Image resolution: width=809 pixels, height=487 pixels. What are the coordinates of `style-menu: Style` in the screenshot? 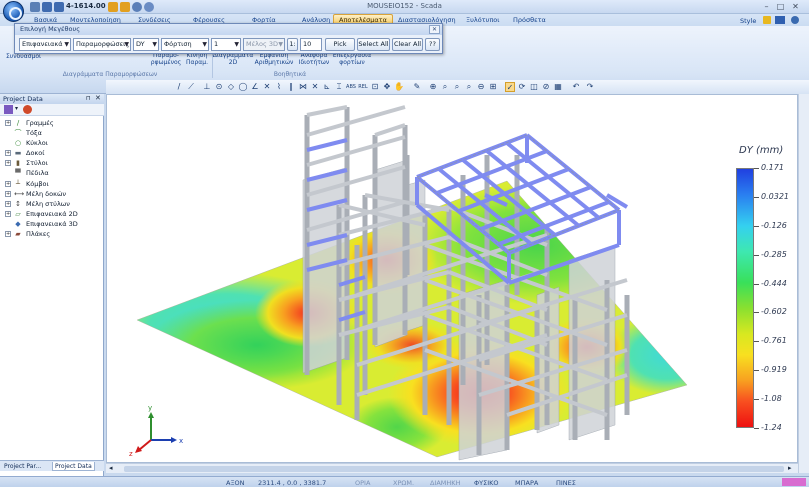 It's located at (748, 21).